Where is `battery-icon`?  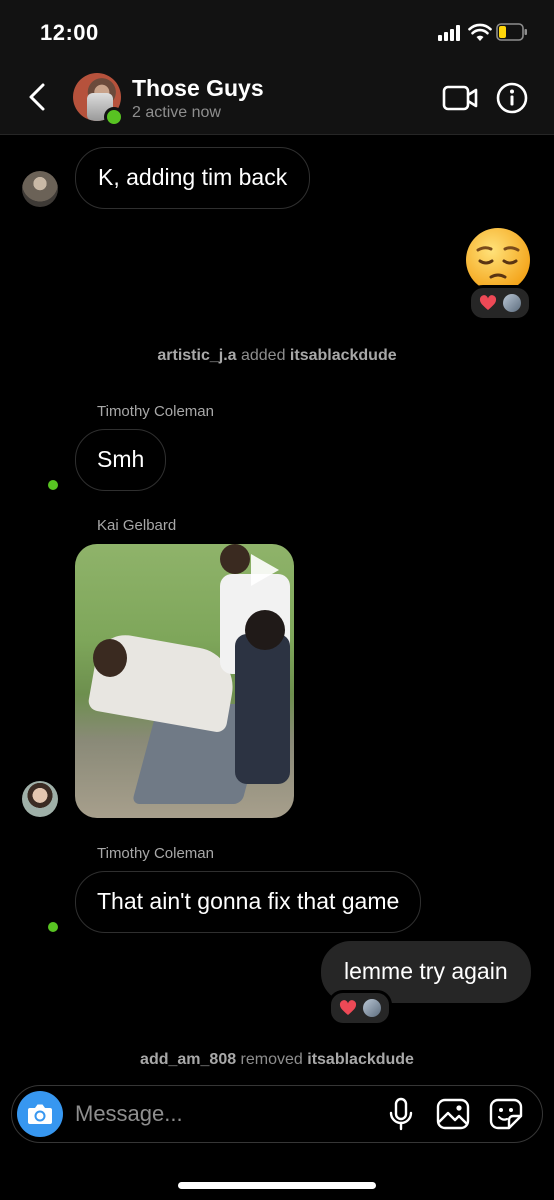
battery-icon is located at coordinates (511, 32).